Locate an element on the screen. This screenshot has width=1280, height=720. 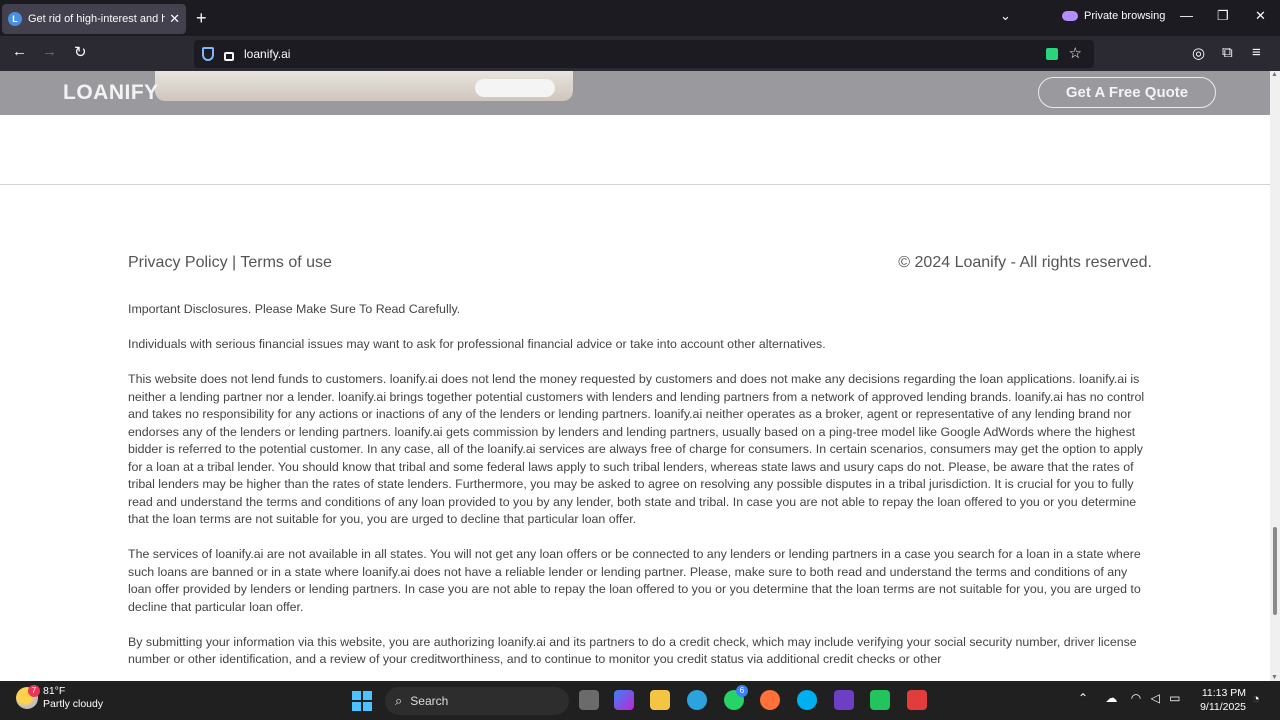
active-tab: L Get rid of high-interest and high ✕ is located at coordinates (94, 19).